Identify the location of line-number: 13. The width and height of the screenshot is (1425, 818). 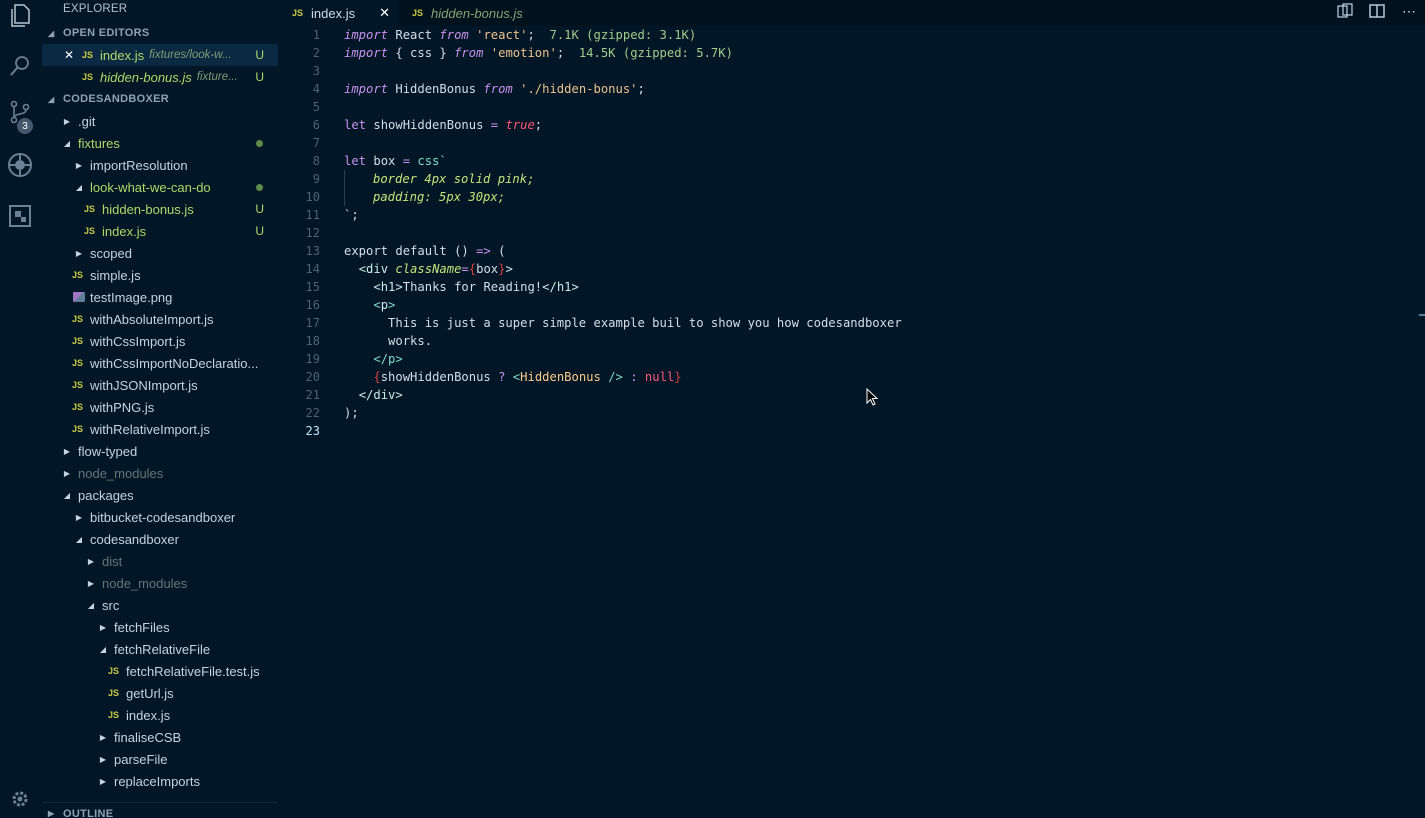
(312, 251).